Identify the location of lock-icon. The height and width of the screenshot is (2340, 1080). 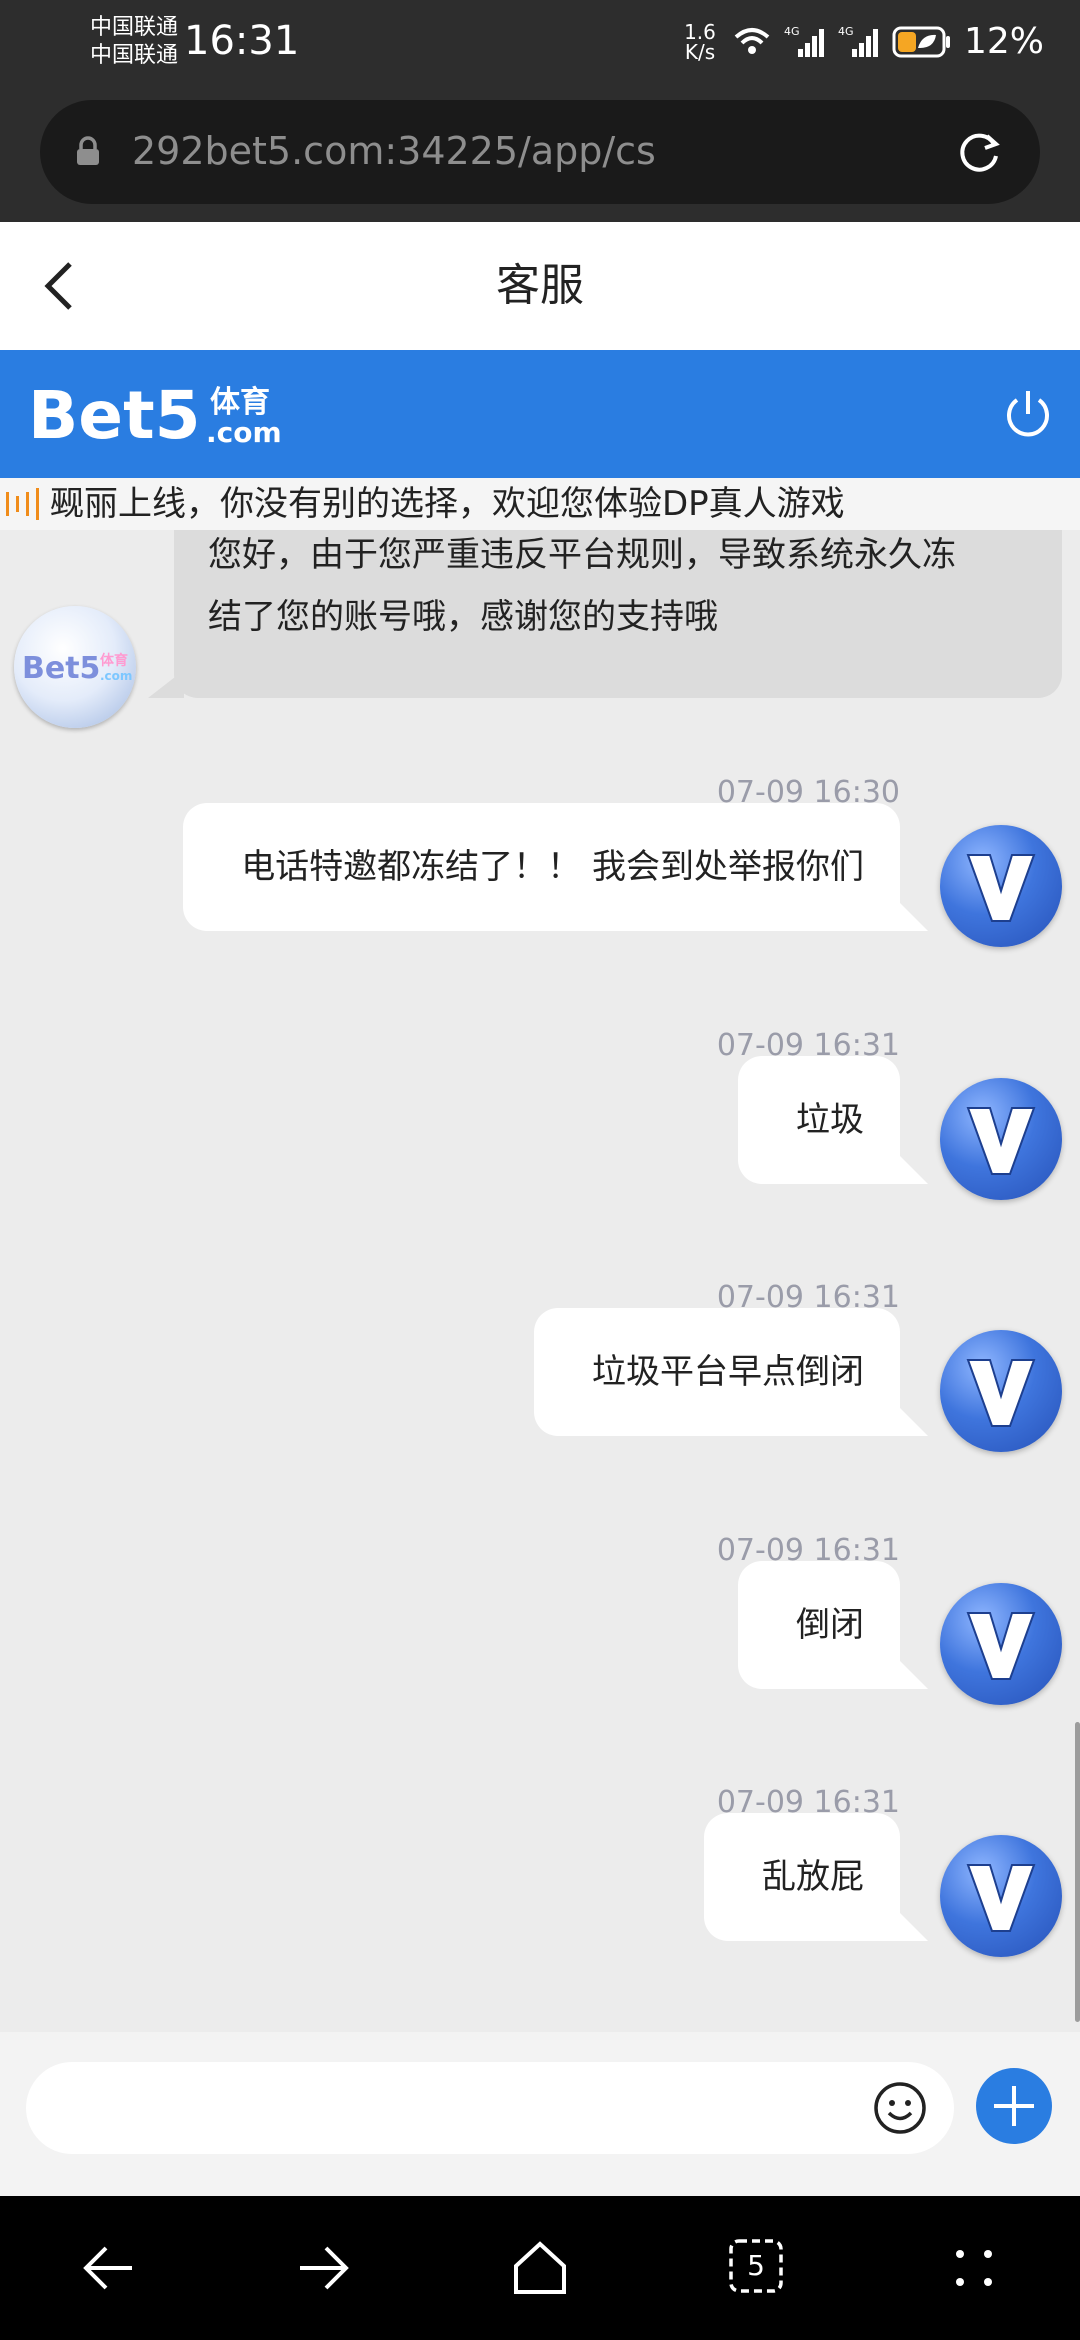
(88, 150).